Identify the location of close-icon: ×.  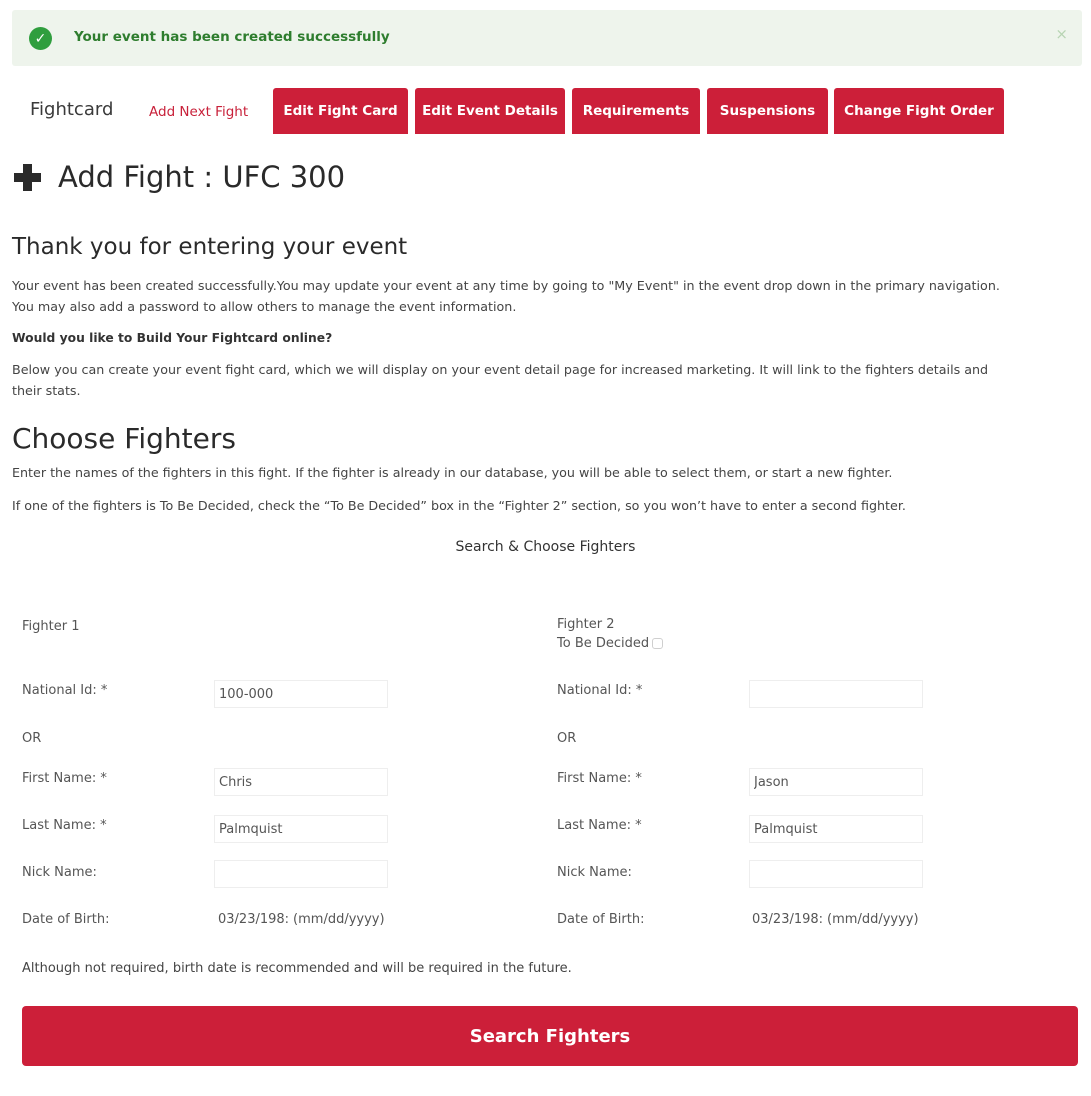
(1061, 34).